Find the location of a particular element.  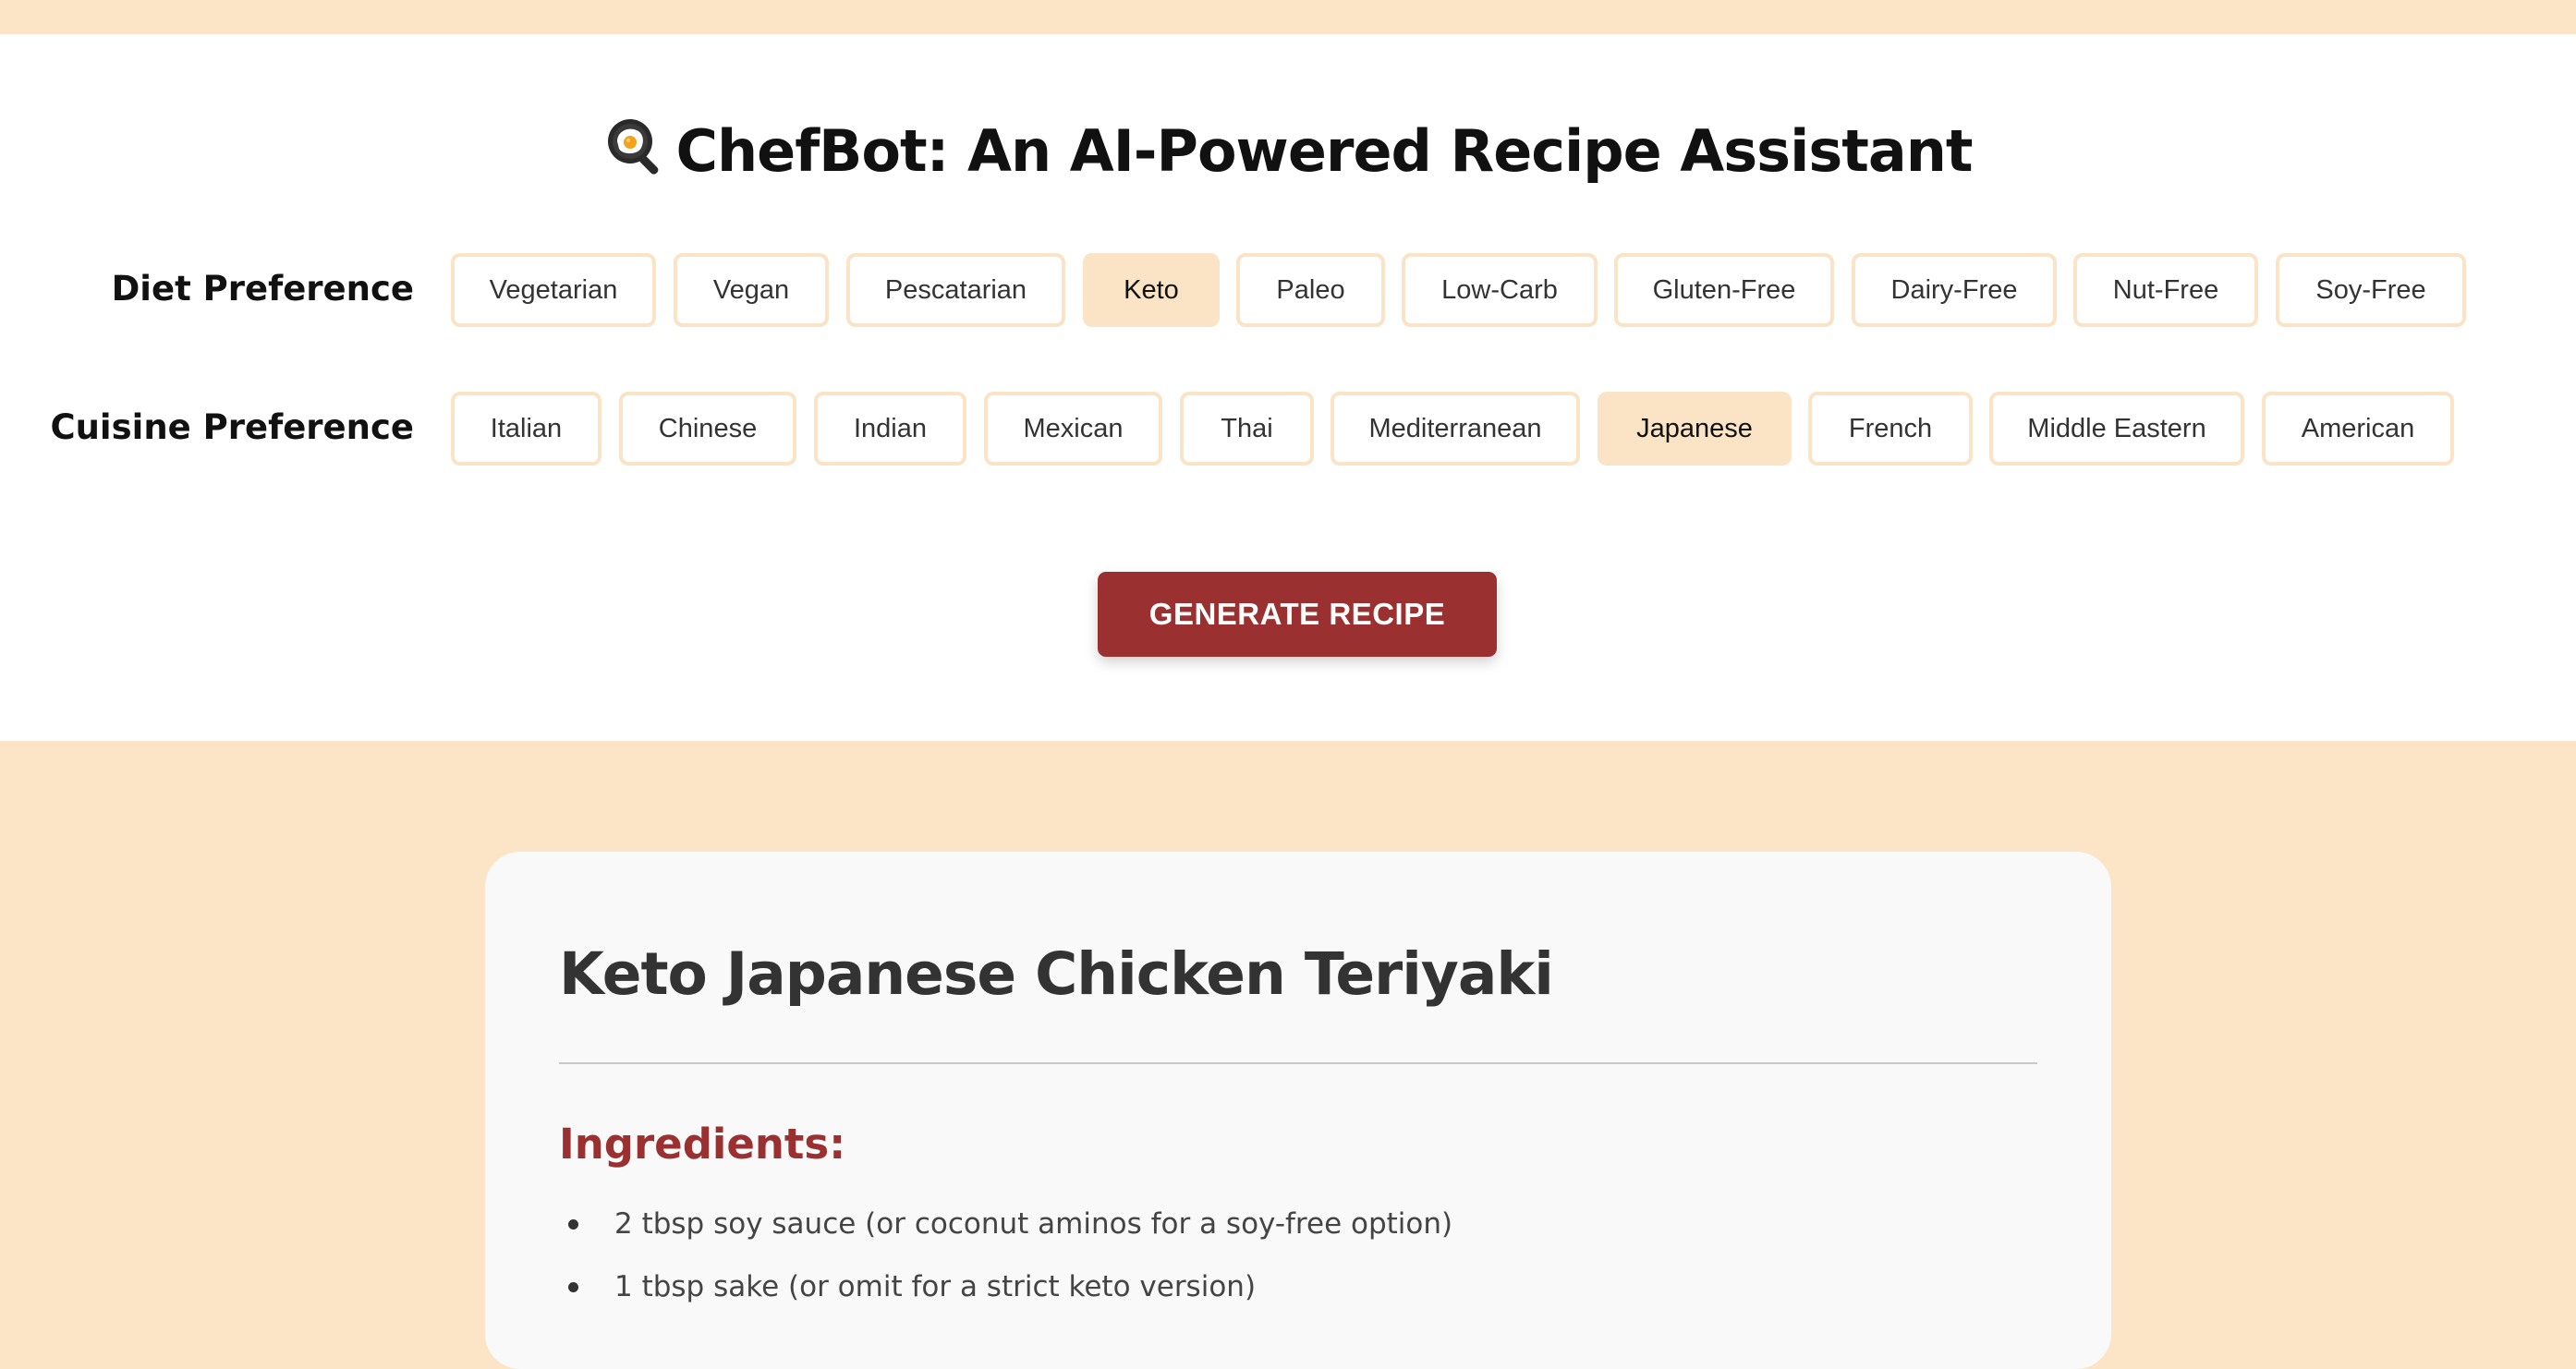

diet-option-soy-free: Soy-Free is located at coordinates (2371, 290).